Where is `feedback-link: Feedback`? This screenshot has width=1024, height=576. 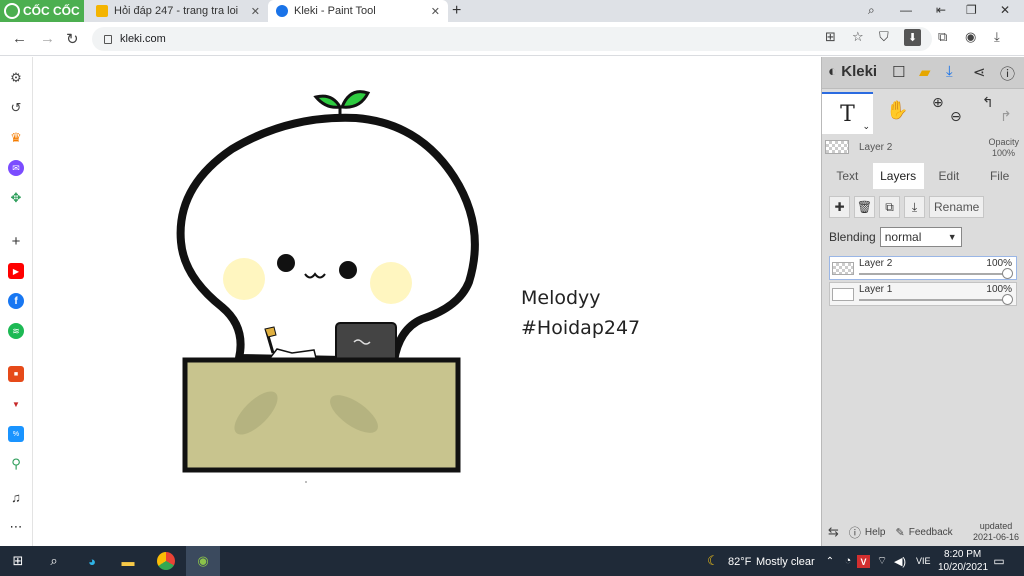 feedback-link: Feedback is located at coordinates (931, 532).